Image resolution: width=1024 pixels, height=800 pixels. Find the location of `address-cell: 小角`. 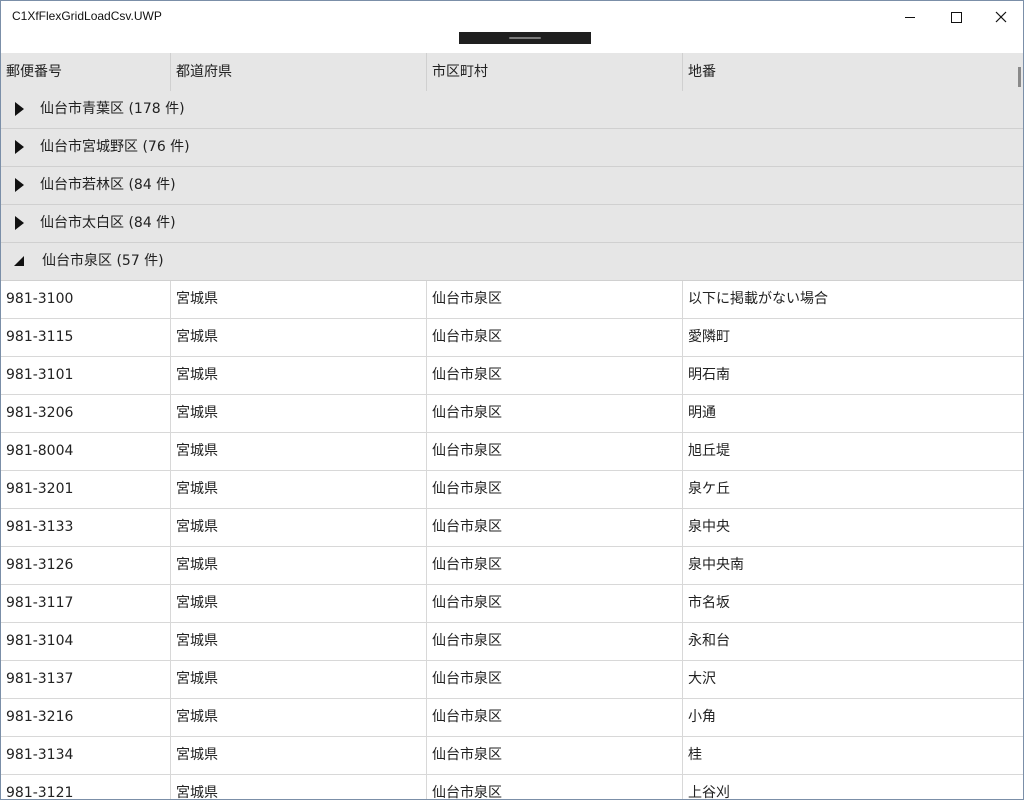

address-cell: 小角 is located at coordinates (851, 717).